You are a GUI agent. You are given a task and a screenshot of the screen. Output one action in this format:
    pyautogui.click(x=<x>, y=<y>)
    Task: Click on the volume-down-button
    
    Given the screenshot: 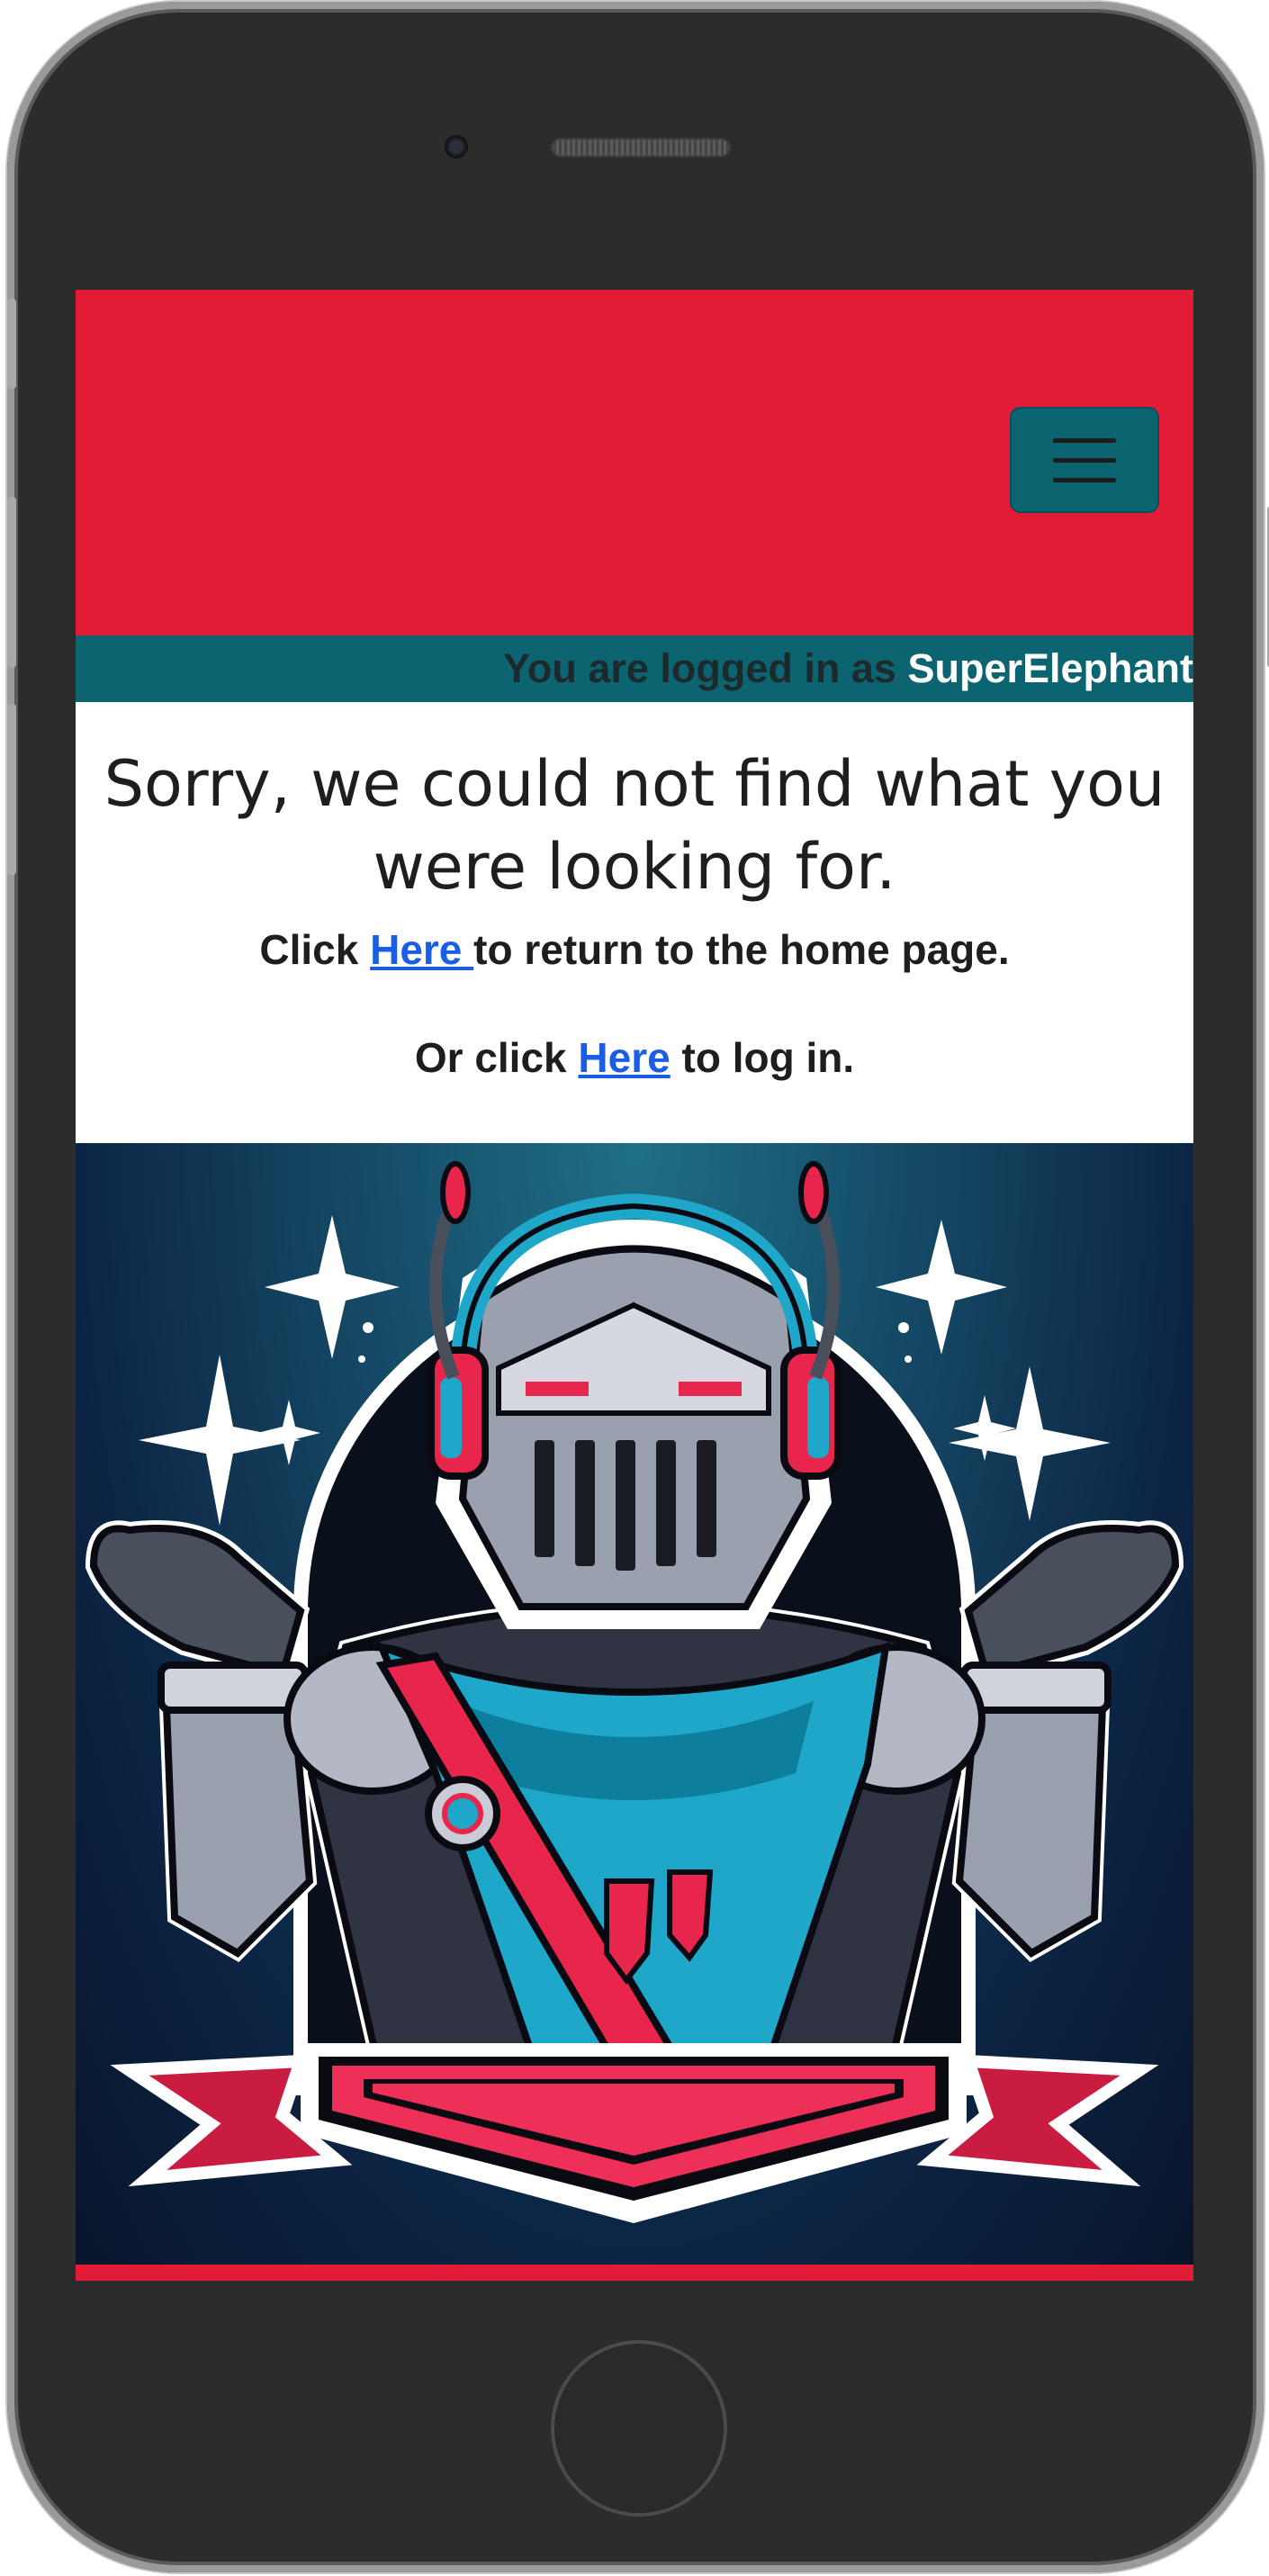 What is the action you would take?
    pyautogui.click(x=12, y=789)
    